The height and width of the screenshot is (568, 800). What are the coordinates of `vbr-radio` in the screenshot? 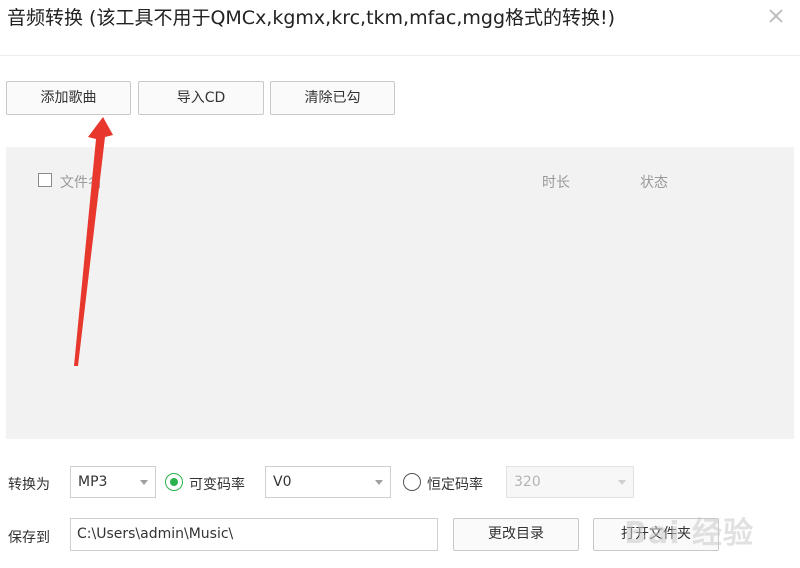 It's located at (174, 482).